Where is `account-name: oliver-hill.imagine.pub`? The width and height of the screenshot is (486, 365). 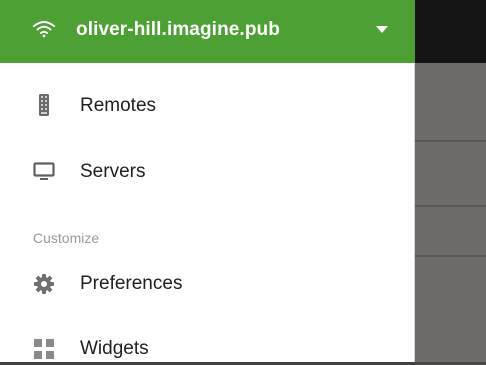 account-name: oliver-hill.imagine.pub is located at coordinates (178, 29).